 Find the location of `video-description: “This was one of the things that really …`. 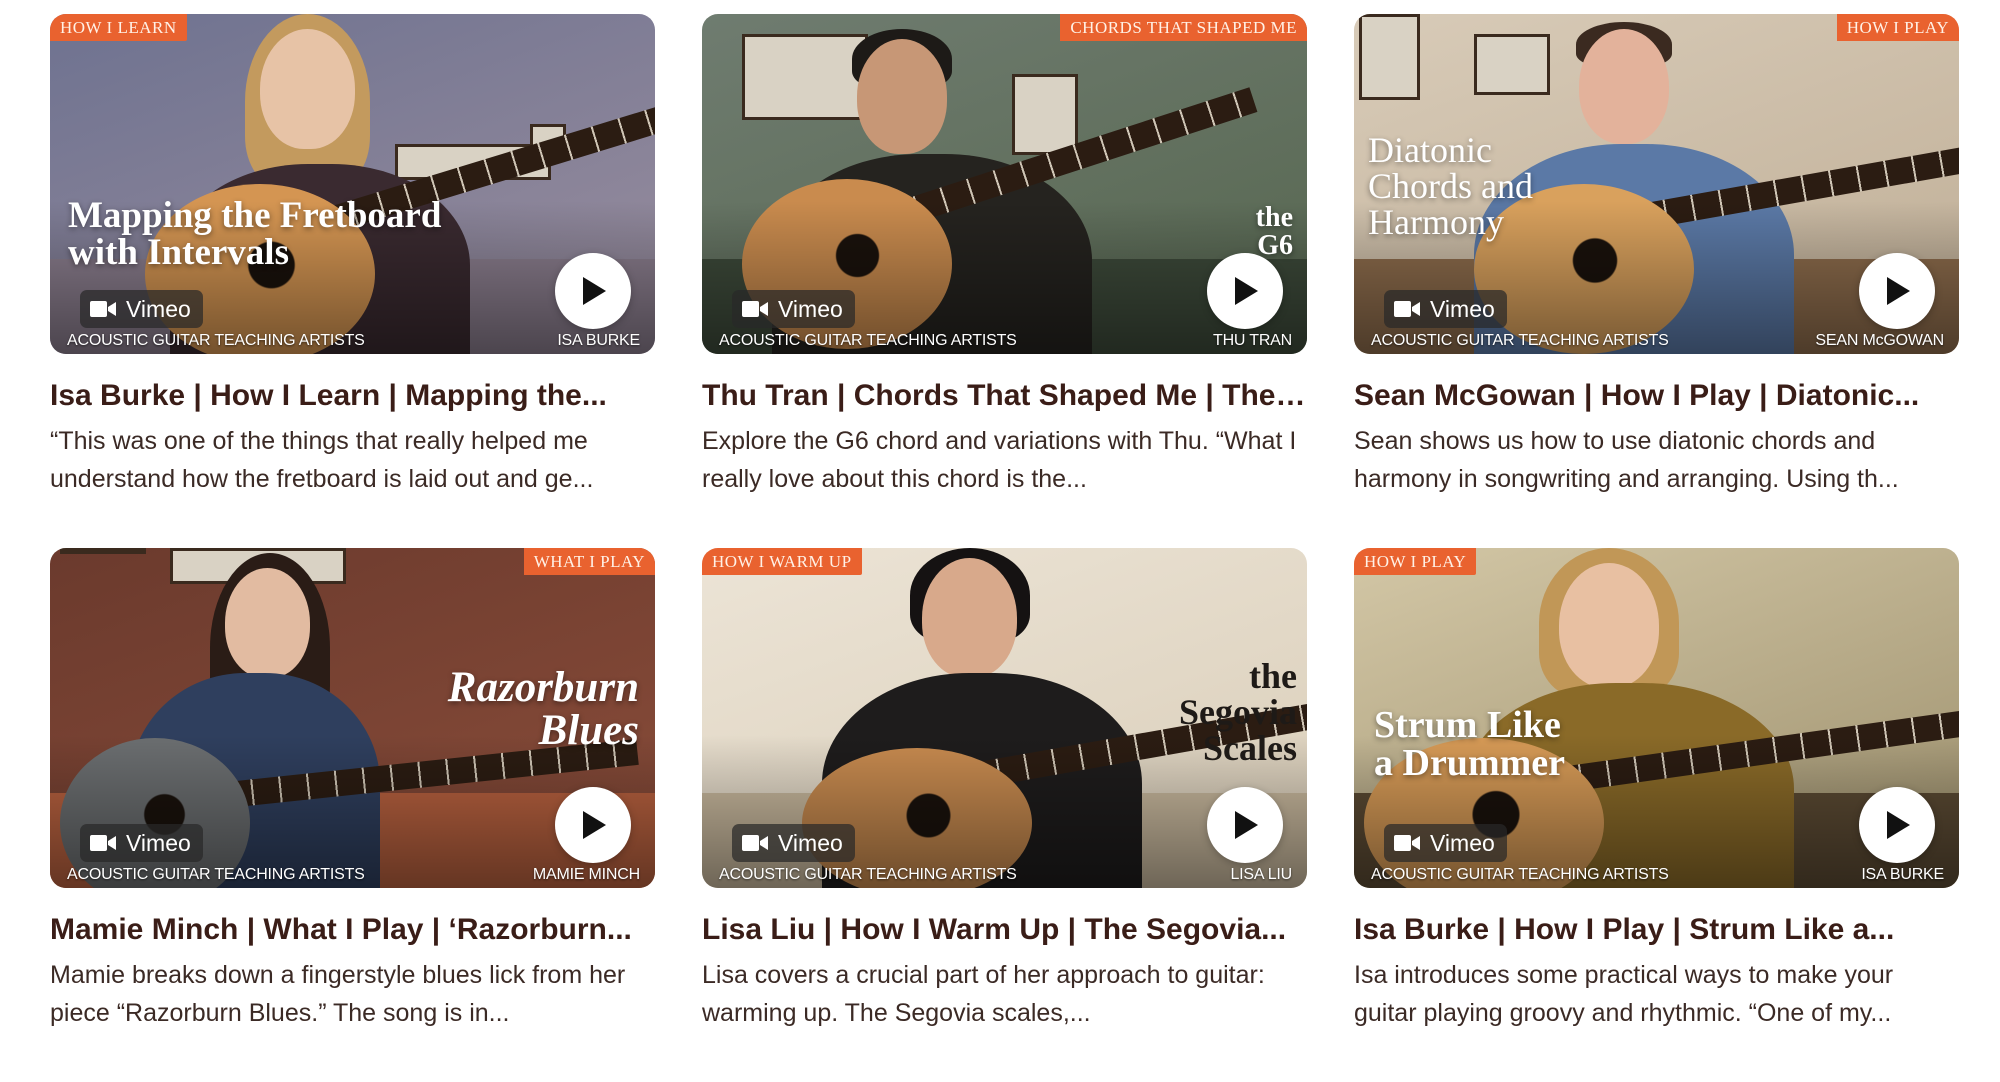

video-description: “This was one of the things that really … is located at coordinates (322, 460).